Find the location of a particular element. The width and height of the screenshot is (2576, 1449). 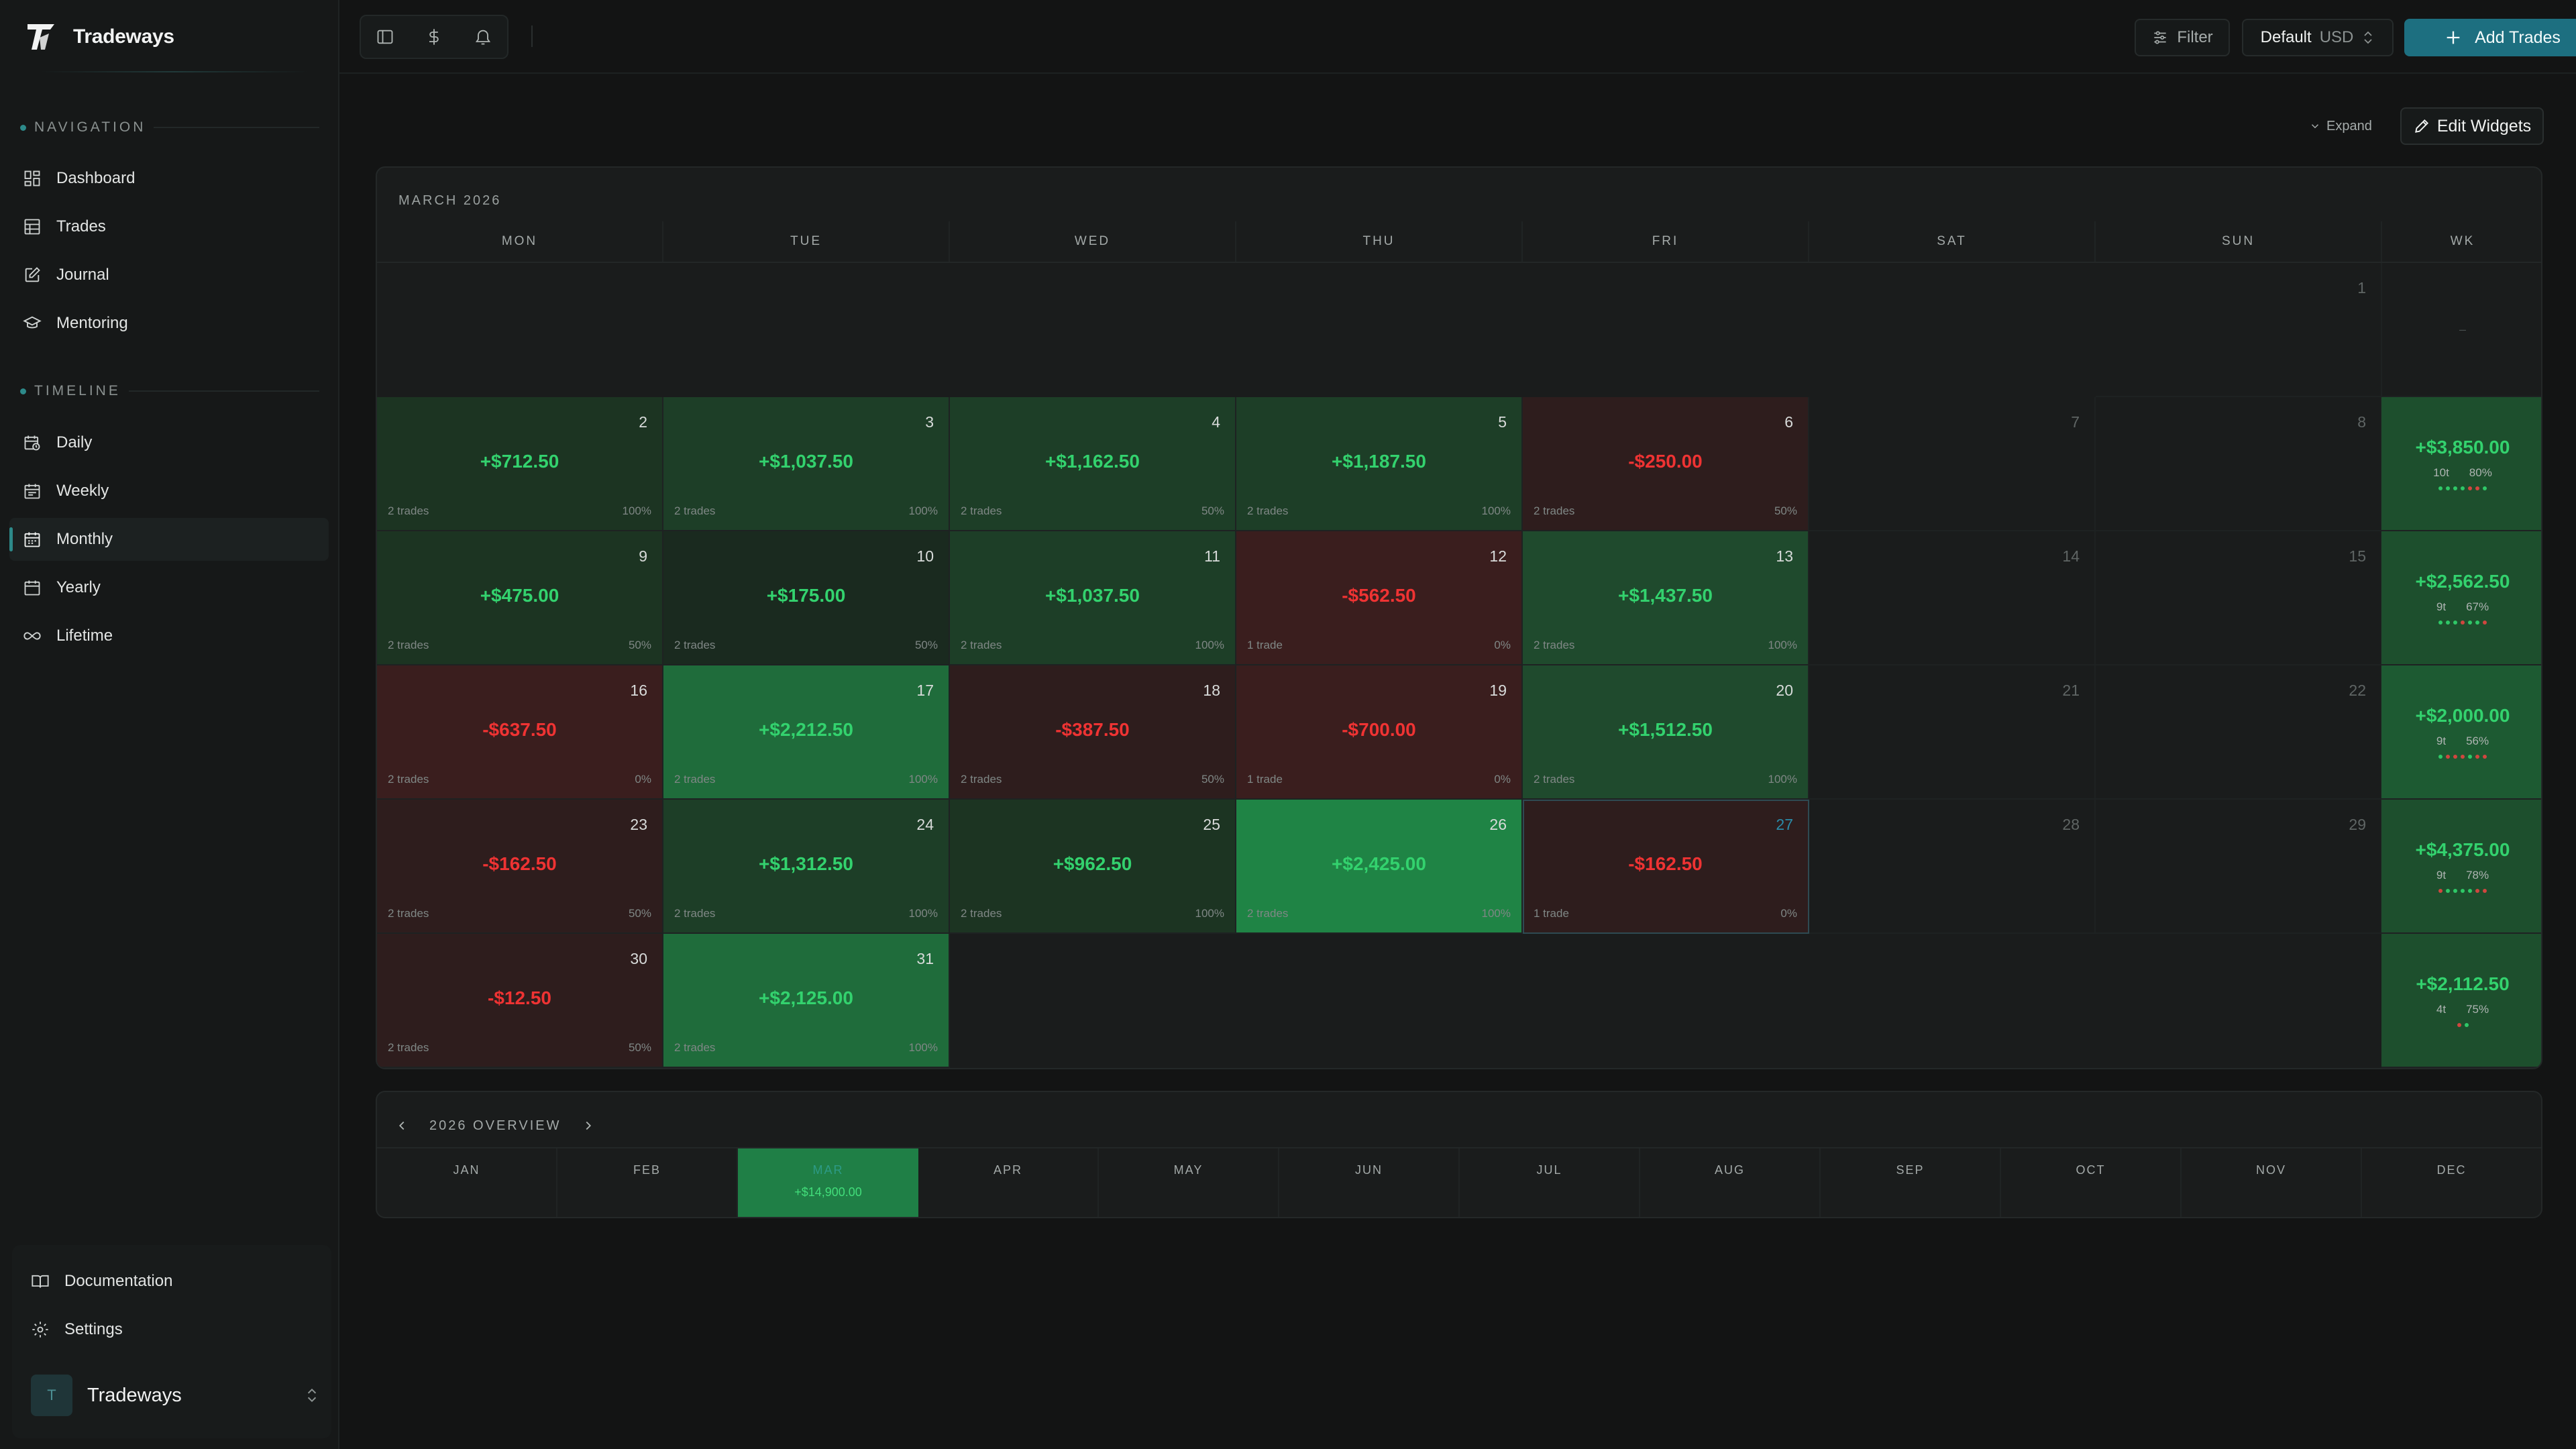

week-win-rate: 75% is located at coordinates (2477, 1009).